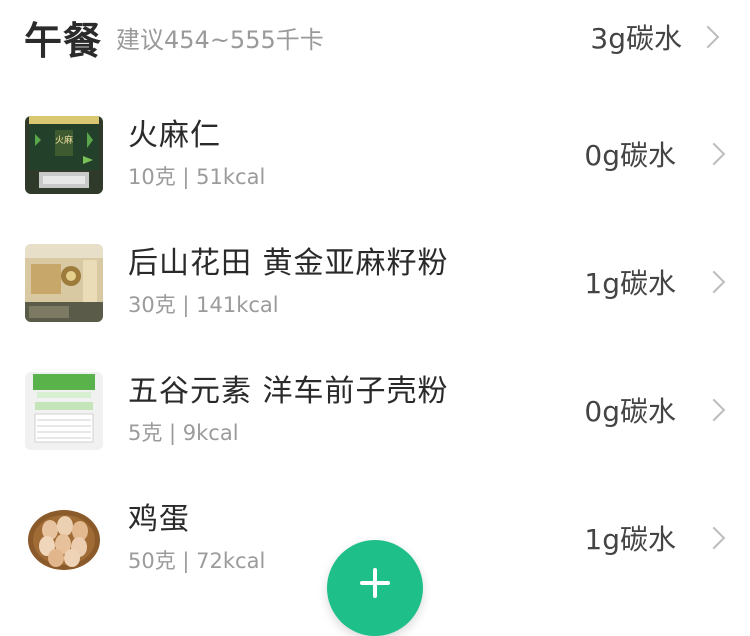 This screenshot has width=750, height=636. I want to click on psyllium-husk-package-image, so click(64, 411).